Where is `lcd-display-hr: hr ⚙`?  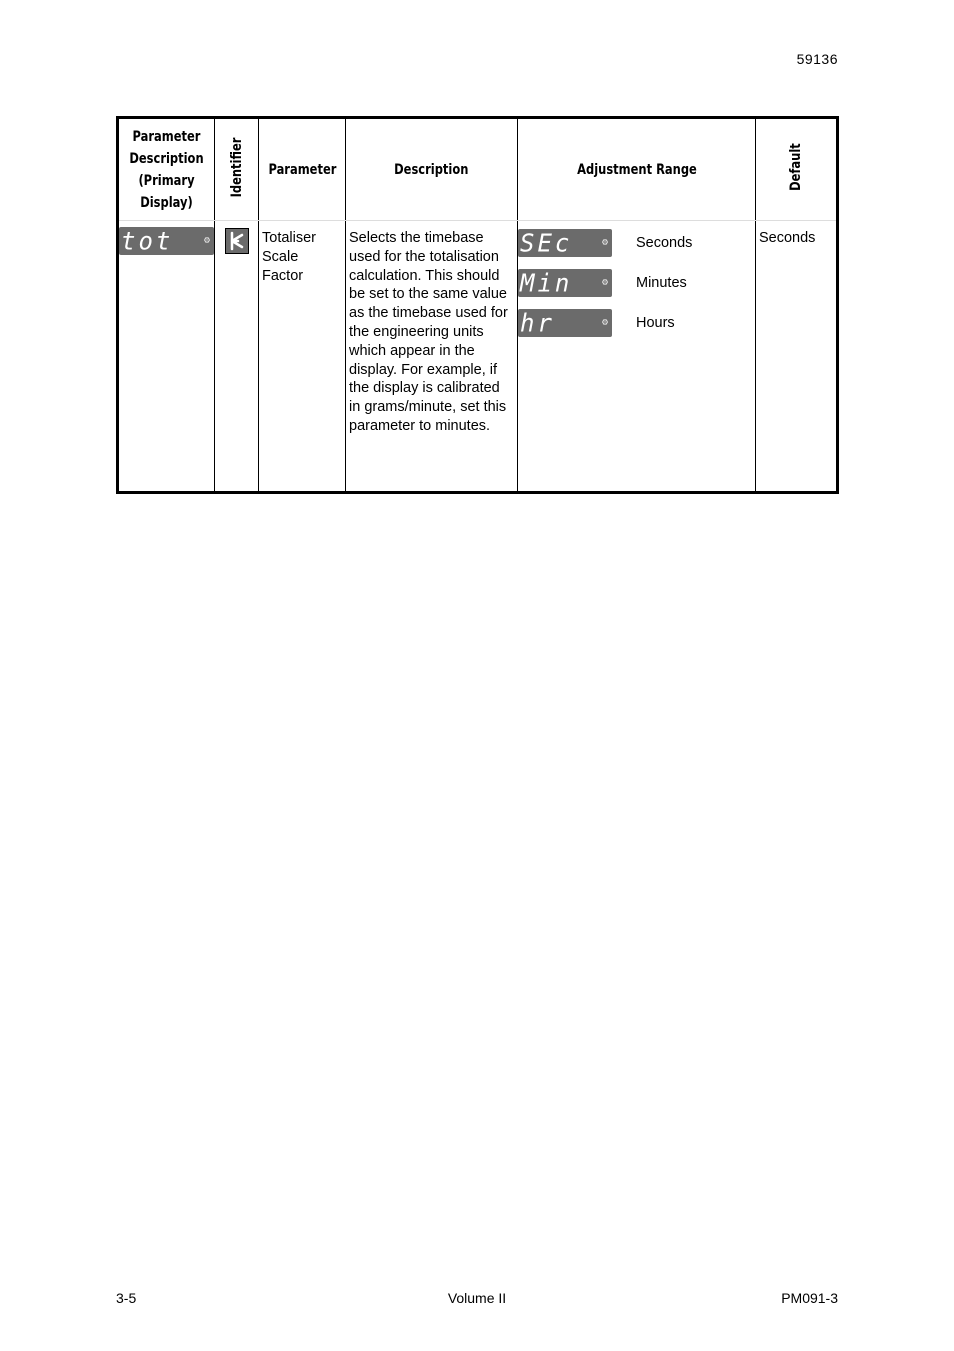 lcd-display-hr: hr ⚙ is located at coordinates (565, 323).